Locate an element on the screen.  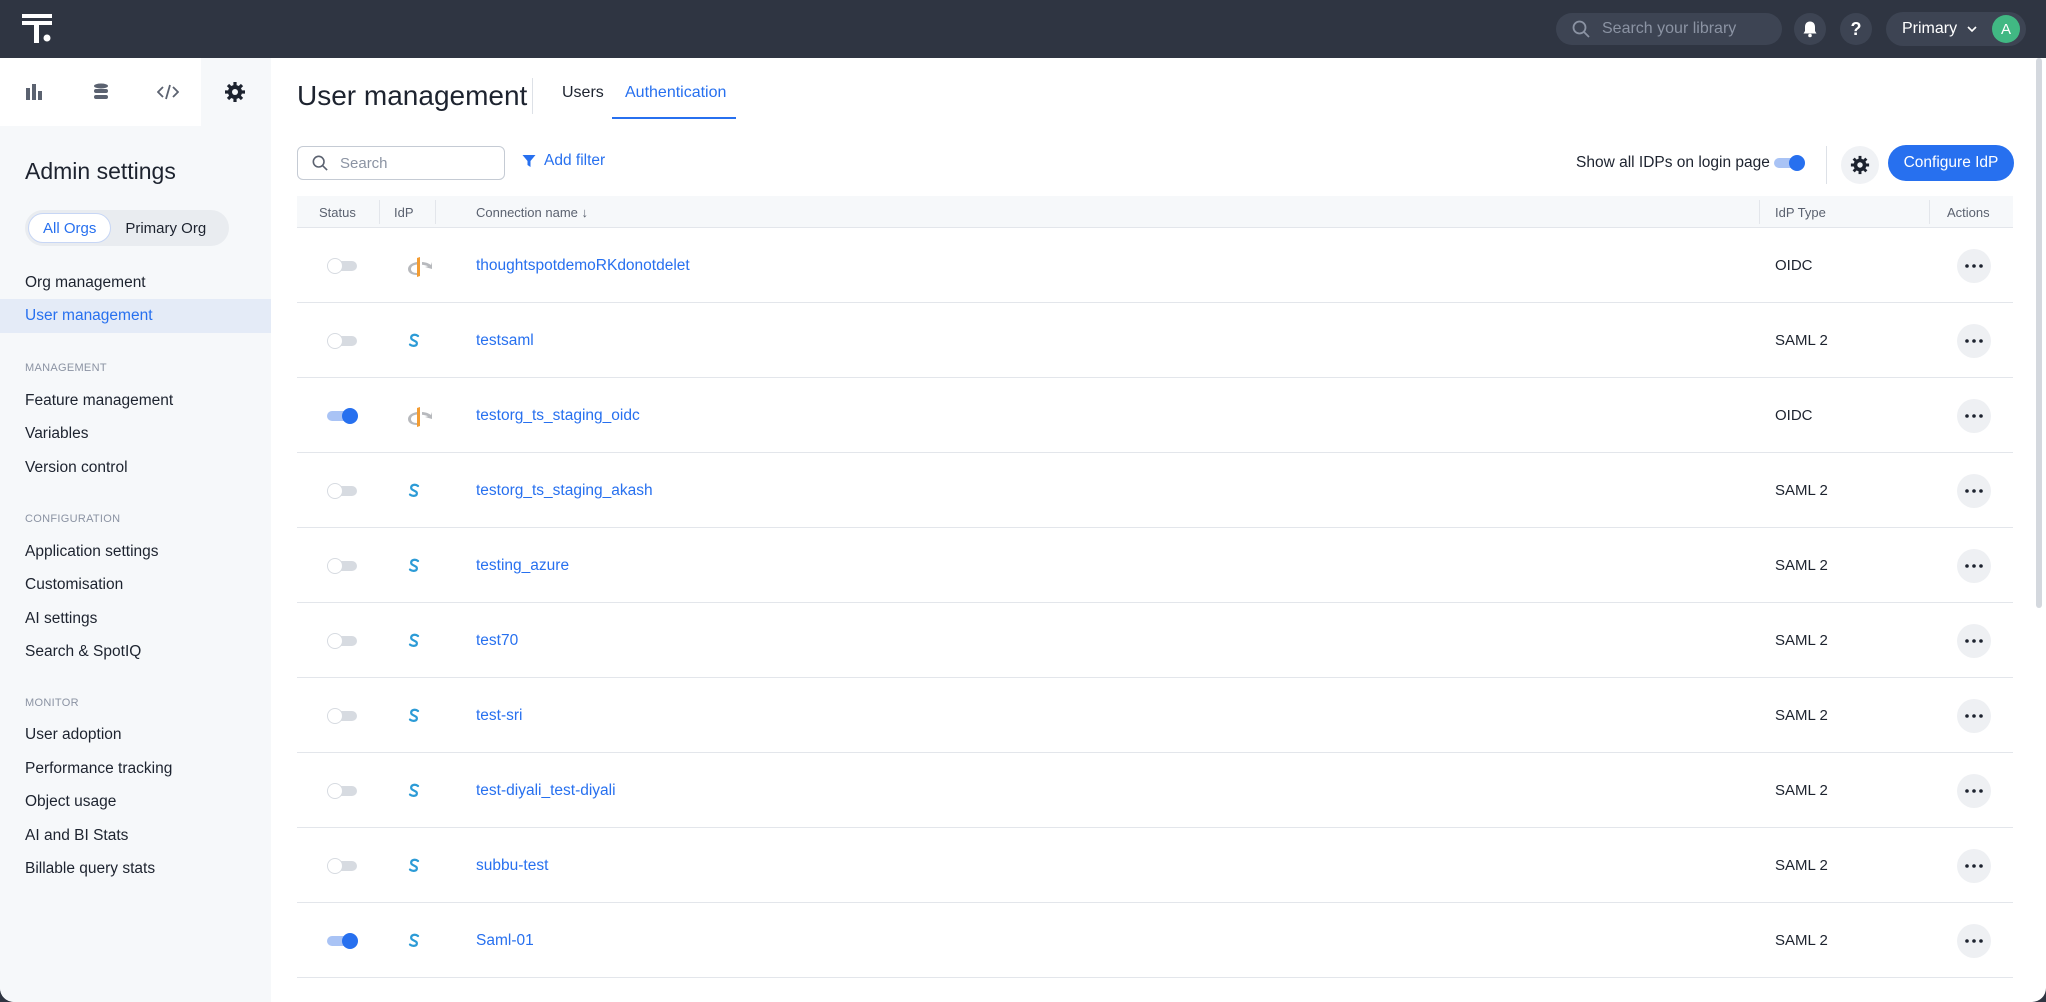
sidebar-item-ai-bi-stats: AI and BI Stats is located at coordinates (135, 836).